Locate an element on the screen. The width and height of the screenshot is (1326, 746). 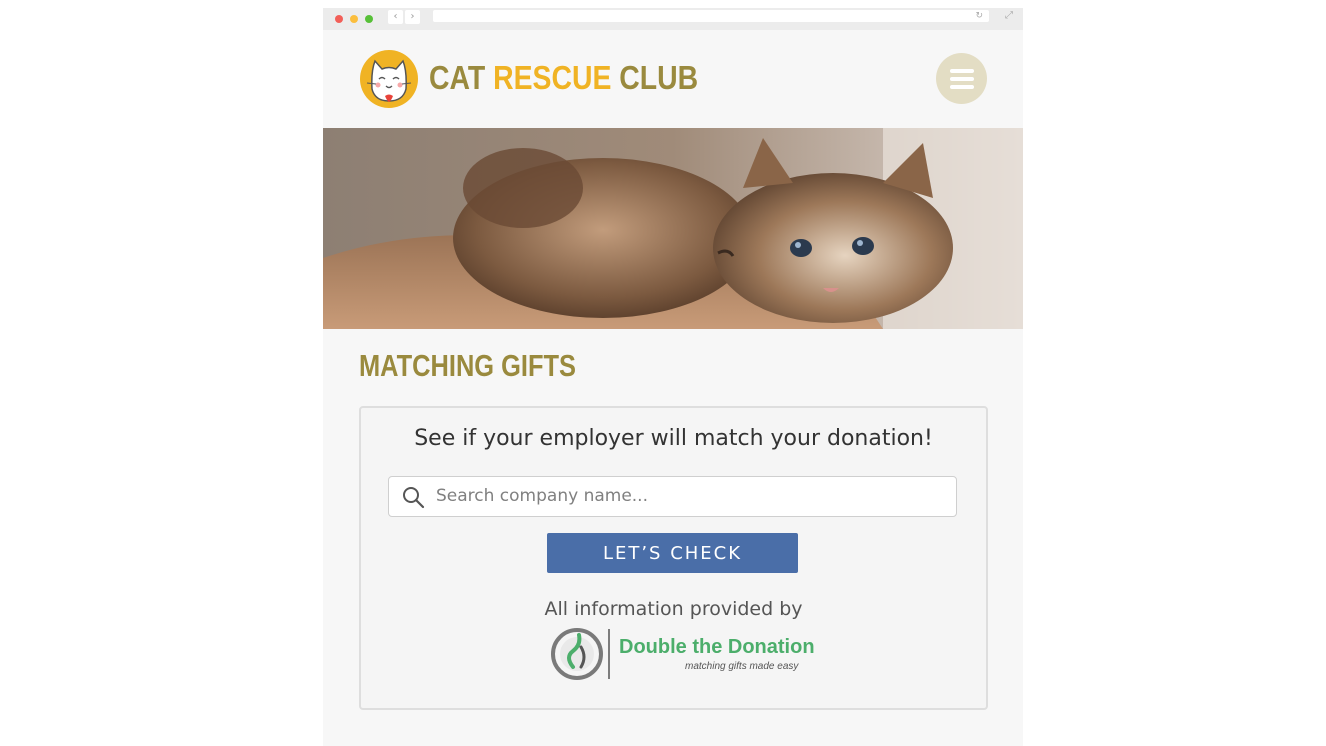
maximize-window-dot is located at coordinates (369, 19).